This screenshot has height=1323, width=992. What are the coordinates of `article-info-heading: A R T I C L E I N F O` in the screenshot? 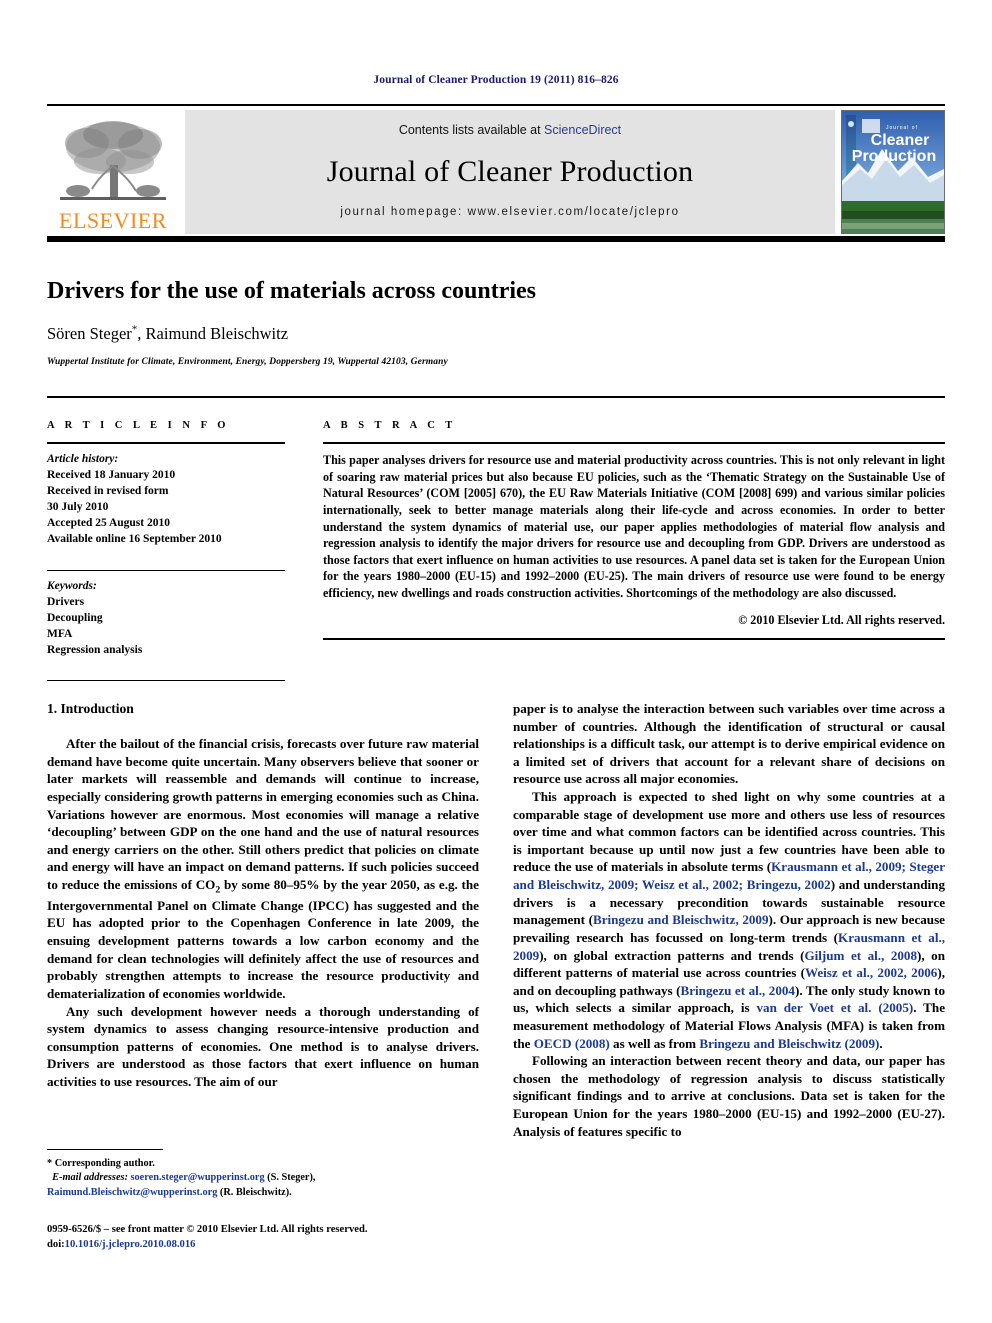 It's located at (138, 425).